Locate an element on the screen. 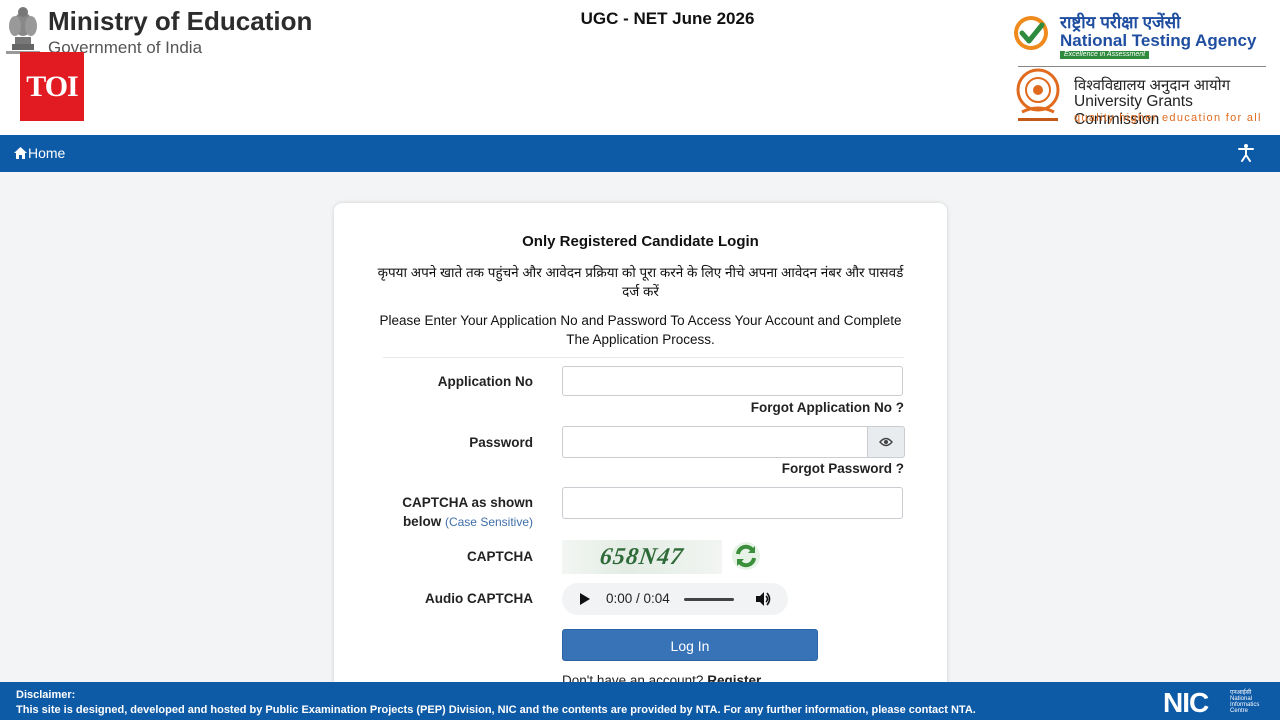 This screenshot has width=1280, height=720. play-icon is located at coordinates (585, 599).